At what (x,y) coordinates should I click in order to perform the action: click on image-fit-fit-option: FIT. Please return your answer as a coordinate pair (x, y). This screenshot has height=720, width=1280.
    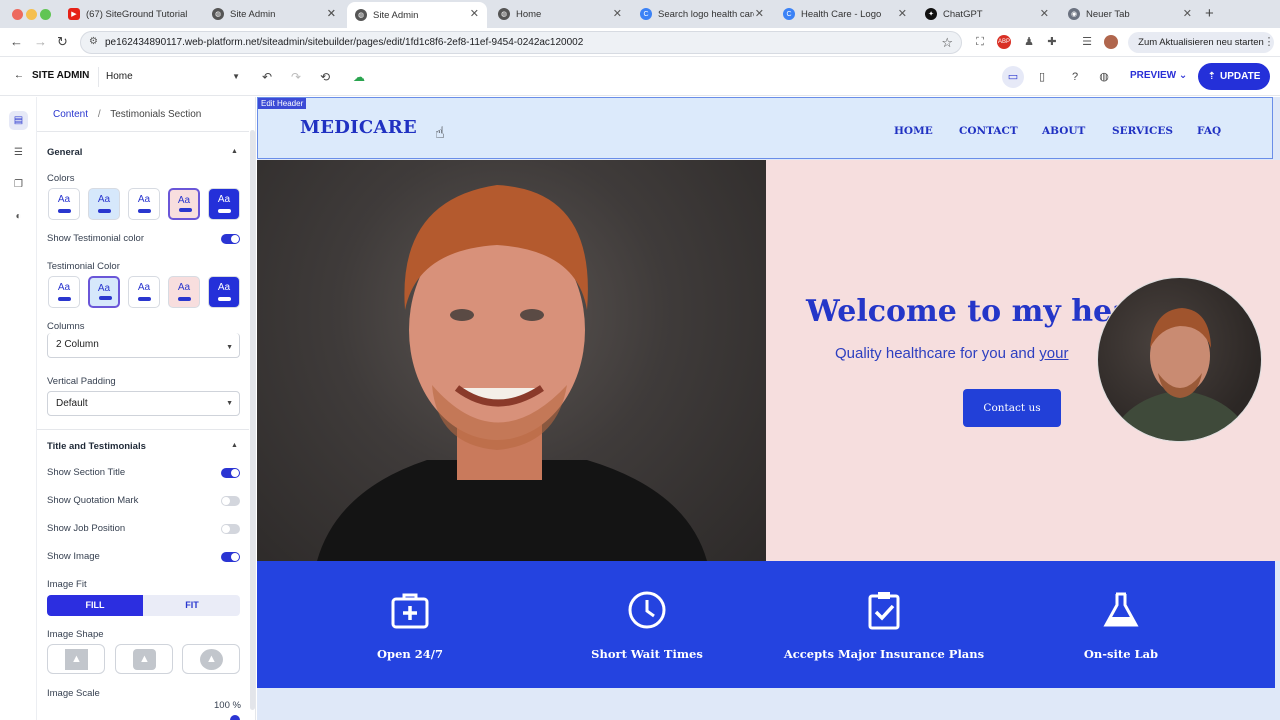
    Looking at the image, I should click on (192, 605).